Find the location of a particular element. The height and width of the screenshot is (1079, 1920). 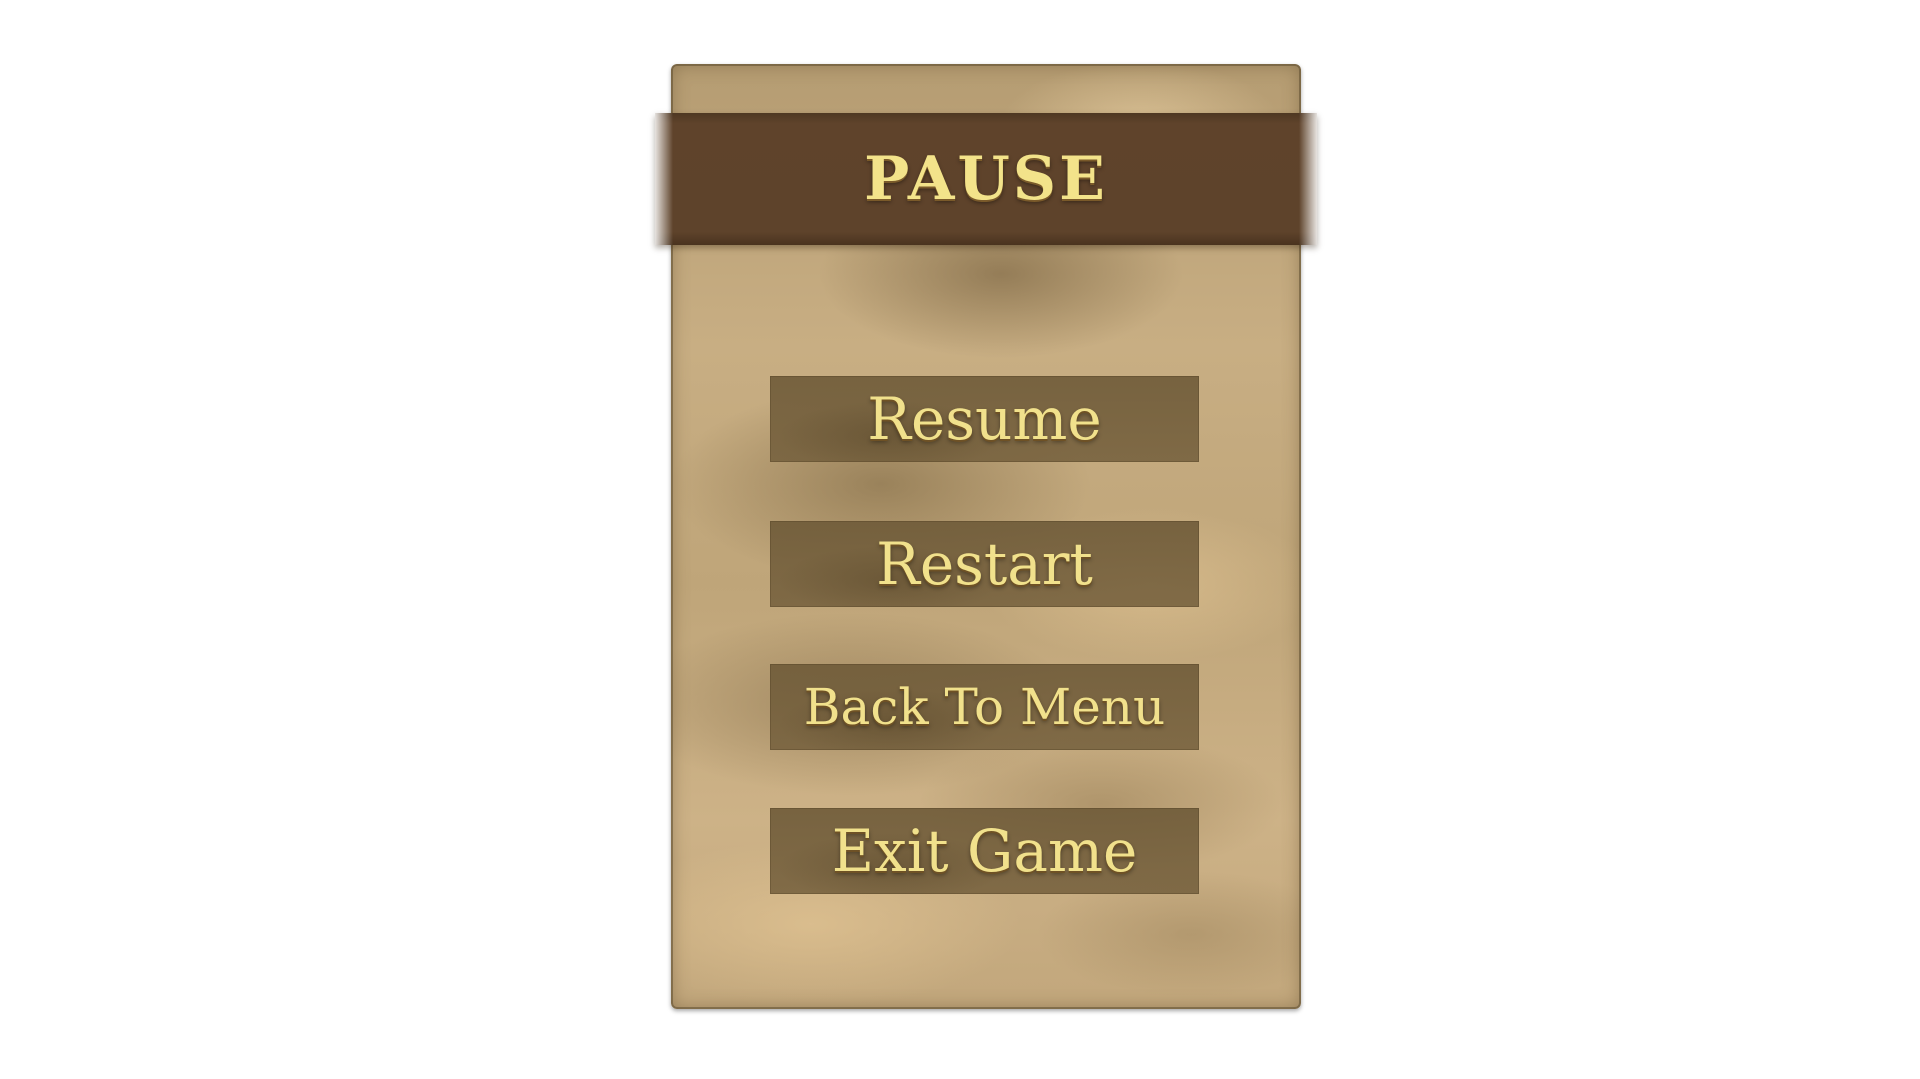

resume-button: Resume is located at coordinates (984, 419).